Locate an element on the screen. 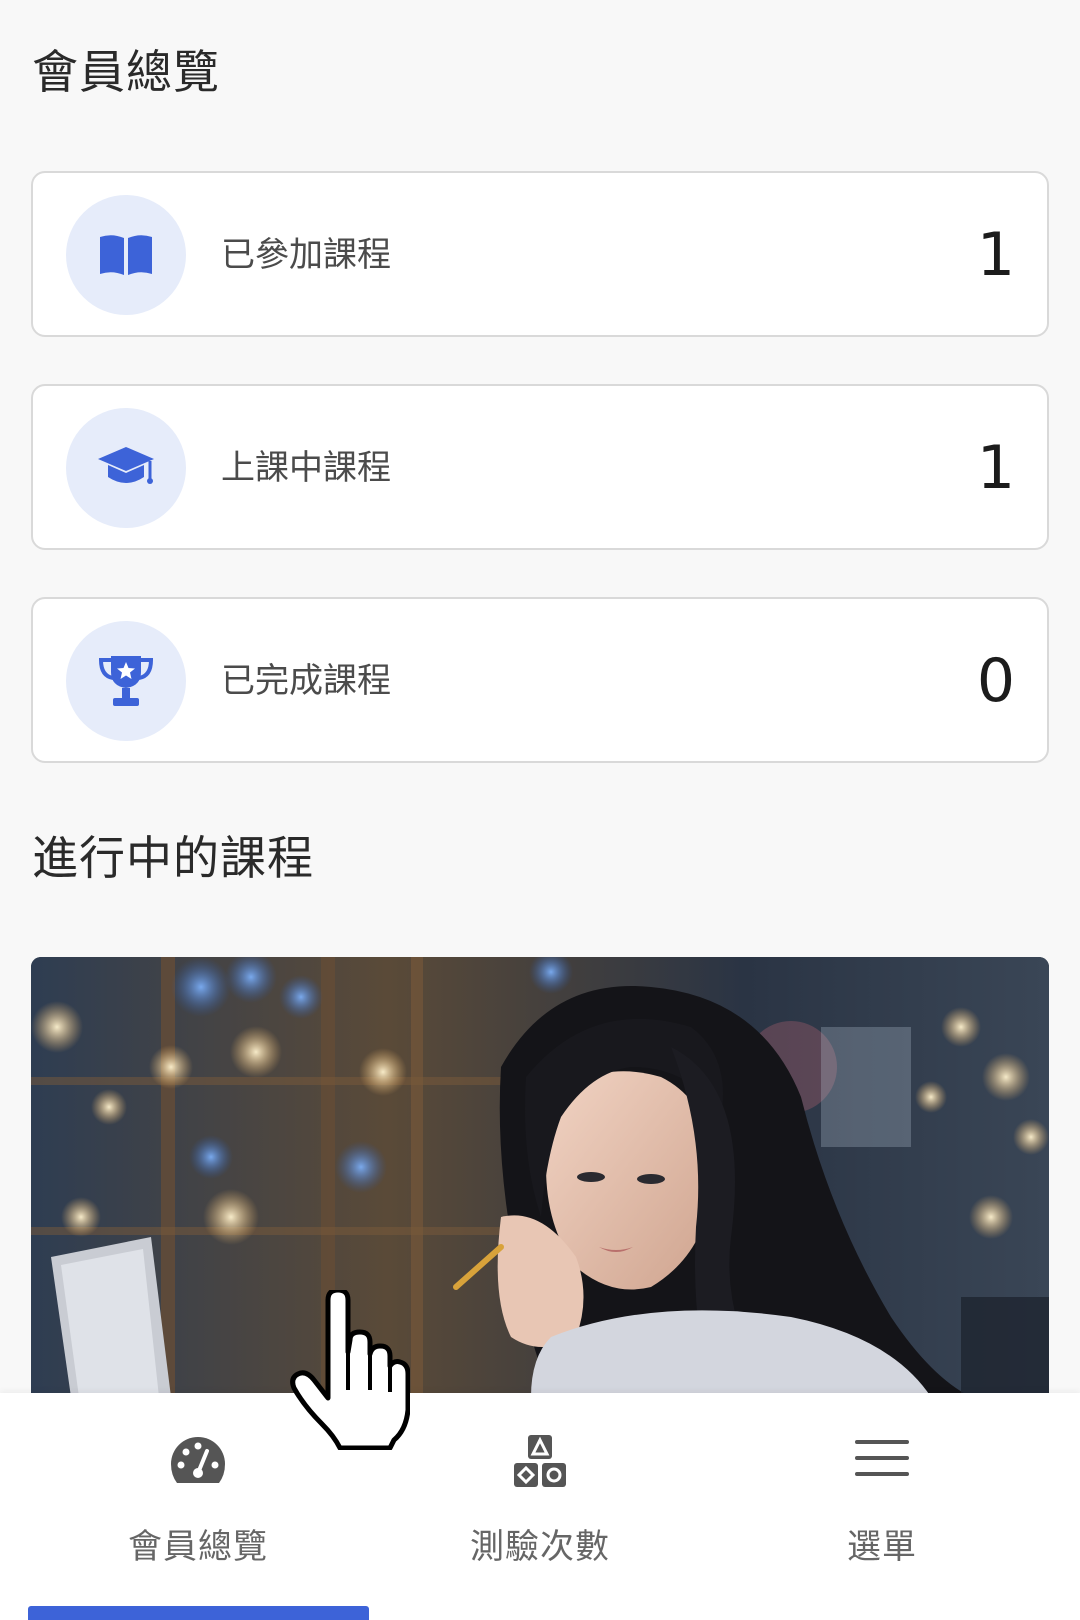 The width and height of the screenshot is (1080, 1620). page-title: 會員總覽 is located at coordinates (126, 72).